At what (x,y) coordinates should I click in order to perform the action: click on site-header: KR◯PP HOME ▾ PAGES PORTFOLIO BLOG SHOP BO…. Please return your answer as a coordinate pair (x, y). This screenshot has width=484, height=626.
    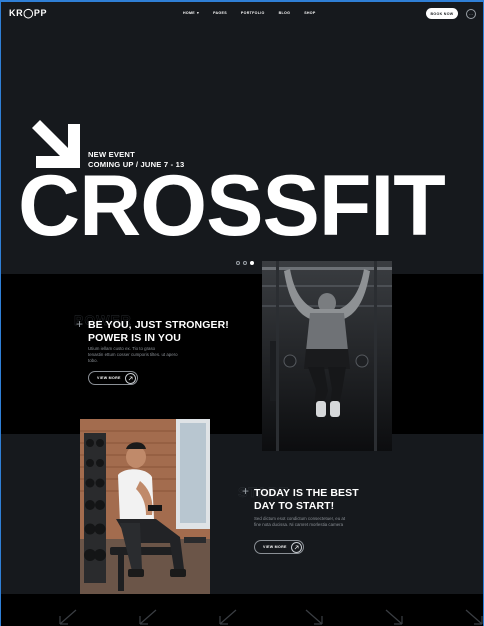
    Looking at the image, I should click on (242, 13).